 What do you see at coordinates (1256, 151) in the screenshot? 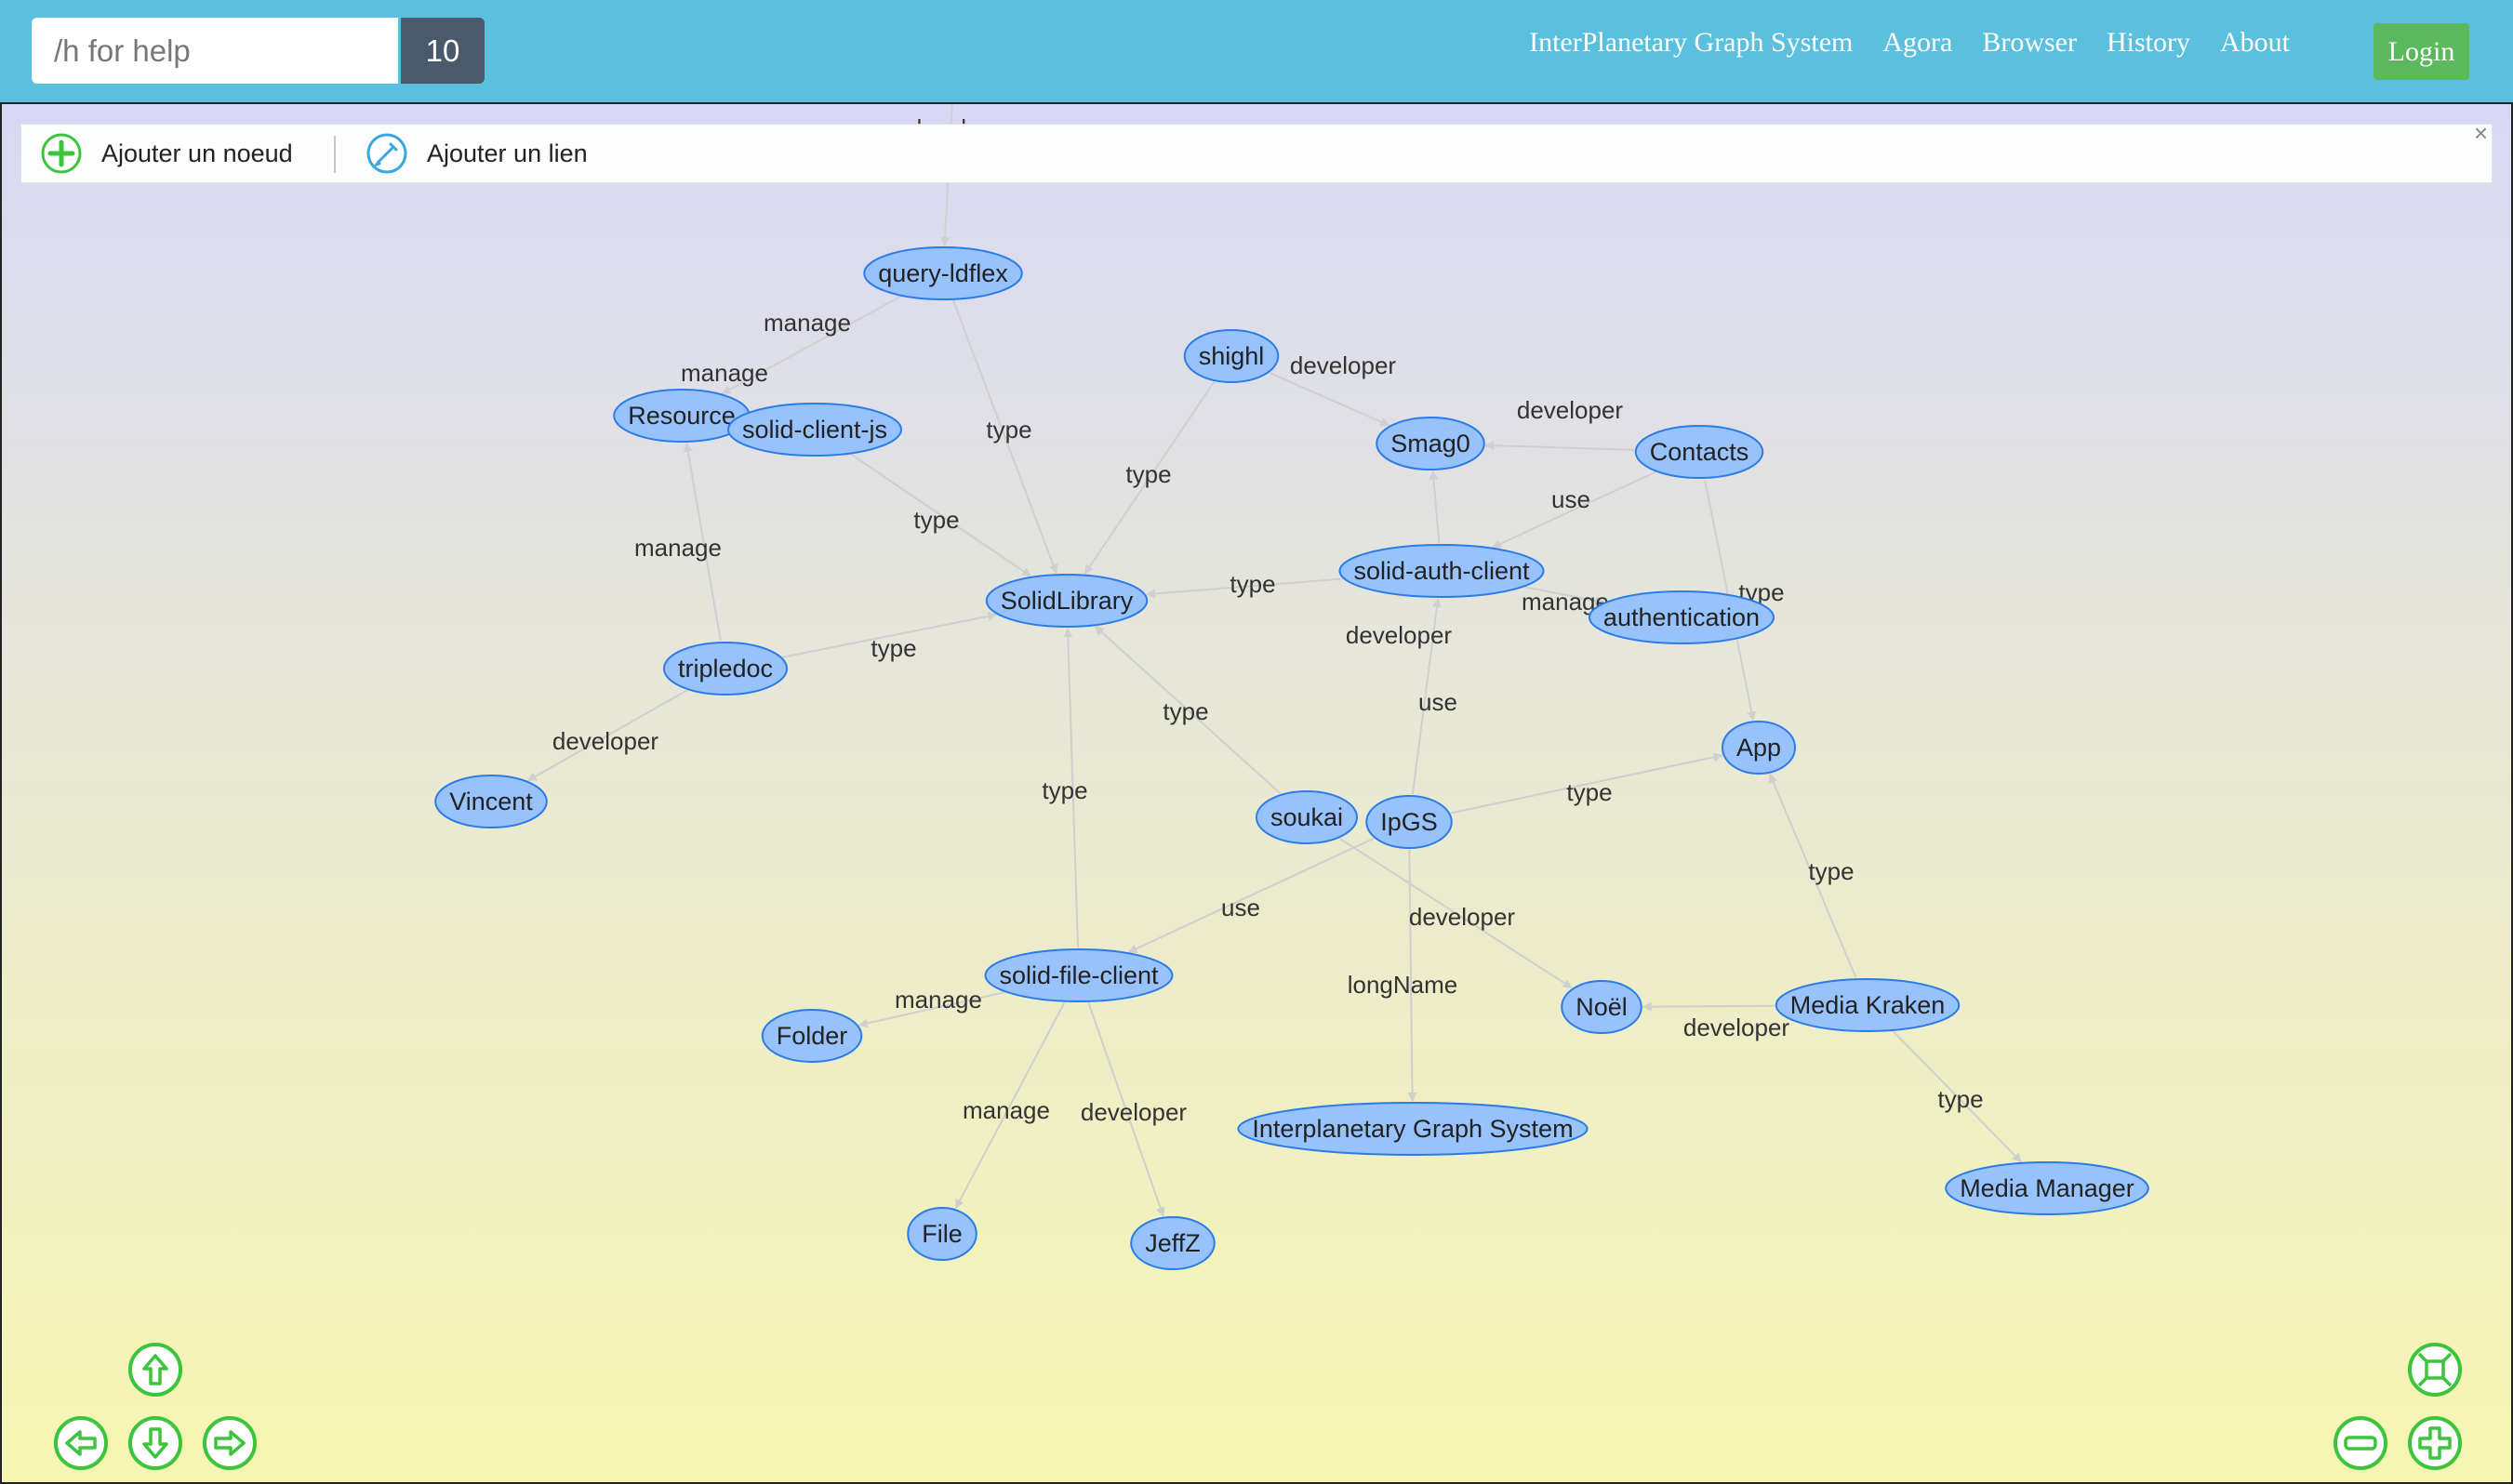
I see `manipulation-toolbar: Ajouter un noeud Ajouter un lien ×` at bounding box center [1256, 151].